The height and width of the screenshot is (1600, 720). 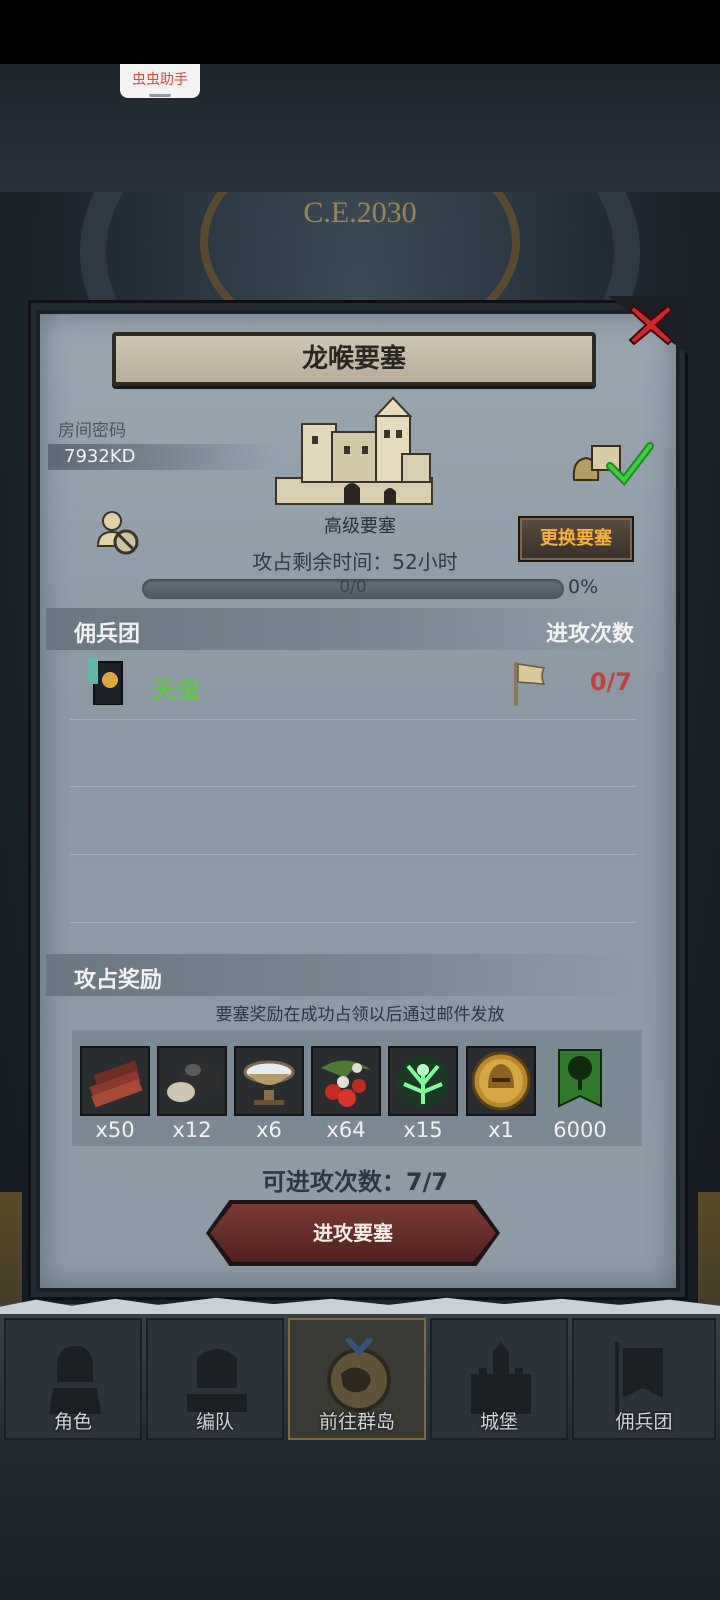 What do you see at coordinates (425, 562) in the screenshot?
I see `time-value: 52小时` at bounding box center [425, 562].